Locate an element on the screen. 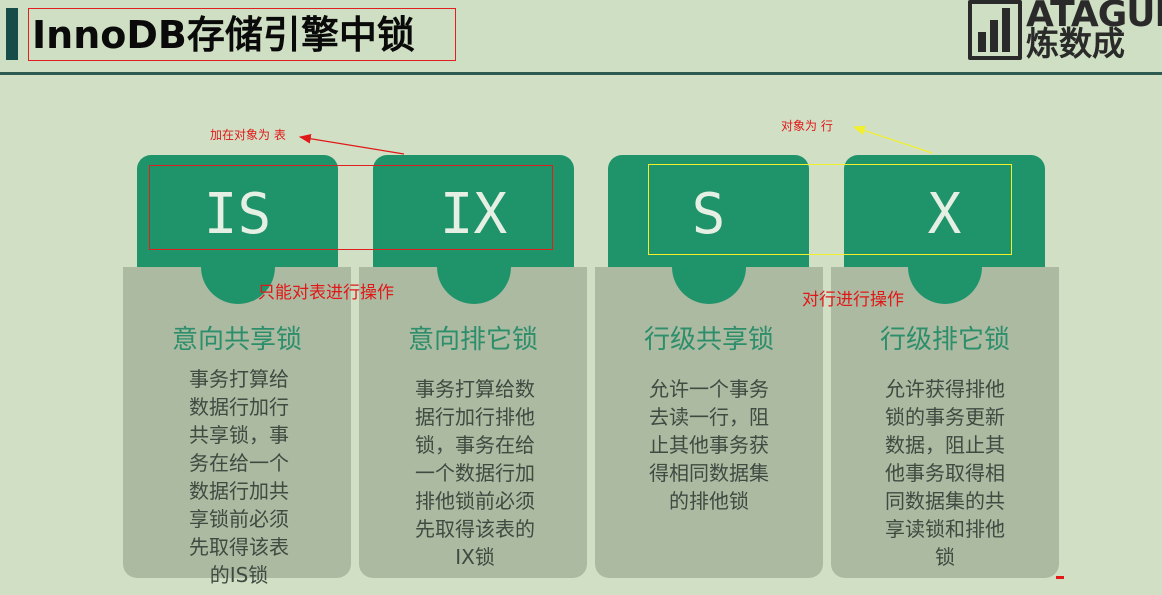 The image size is (1162, 595). corner-mark is located at coordinates (1060, 577).